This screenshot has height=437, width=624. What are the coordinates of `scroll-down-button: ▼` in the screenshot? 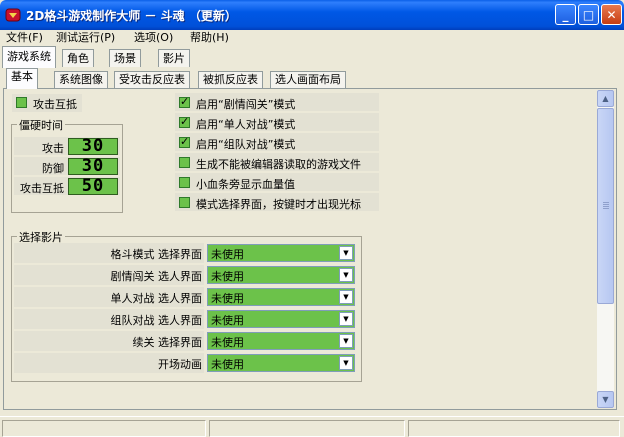 It's located at (605, 399).